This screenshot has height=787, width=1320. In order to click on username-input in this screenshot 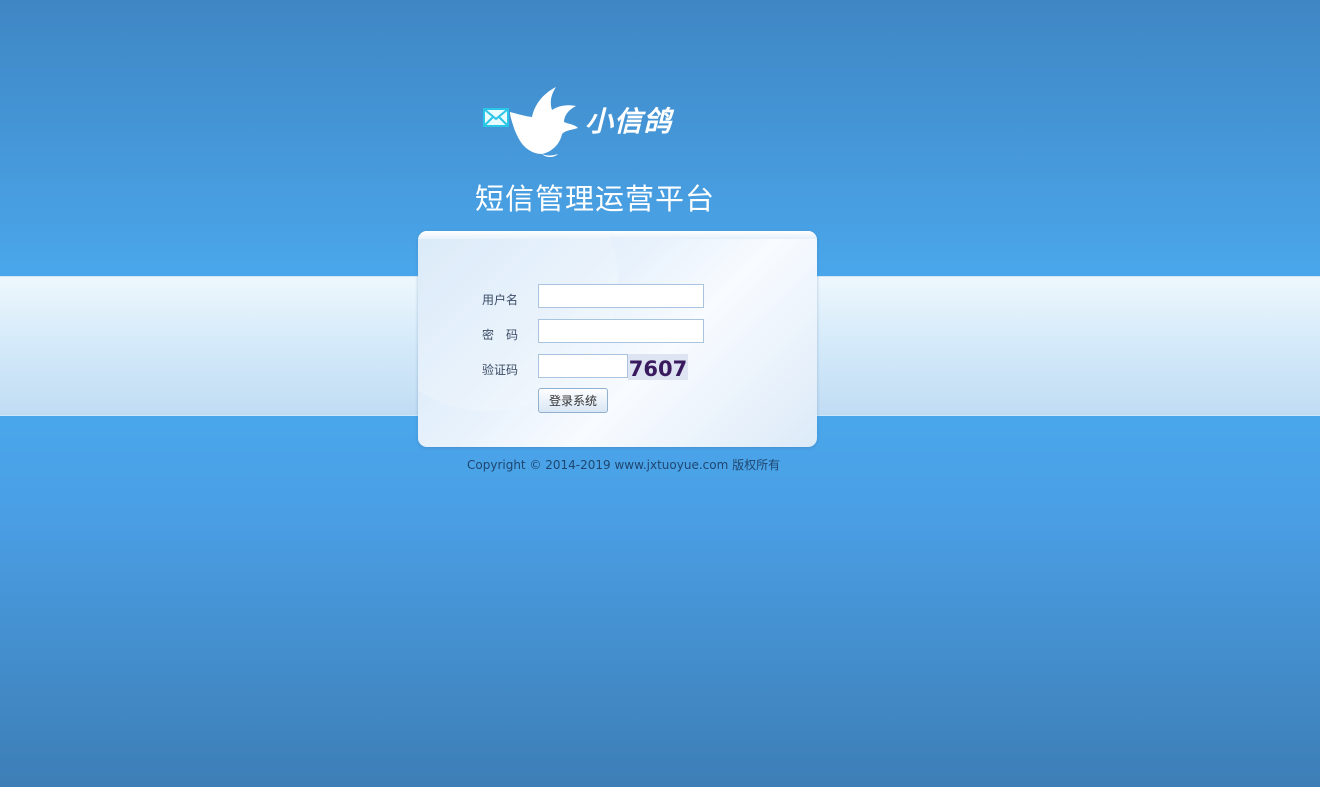, I will do `click(621, 296)`.